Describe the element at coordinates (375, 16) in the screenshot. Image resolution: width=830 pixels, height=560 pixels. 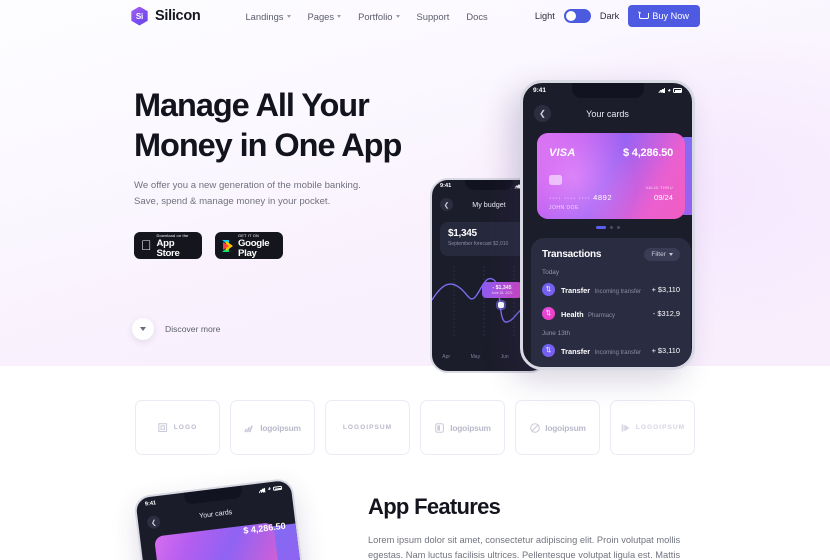
I see `nav-label: Portfolio` at that location.